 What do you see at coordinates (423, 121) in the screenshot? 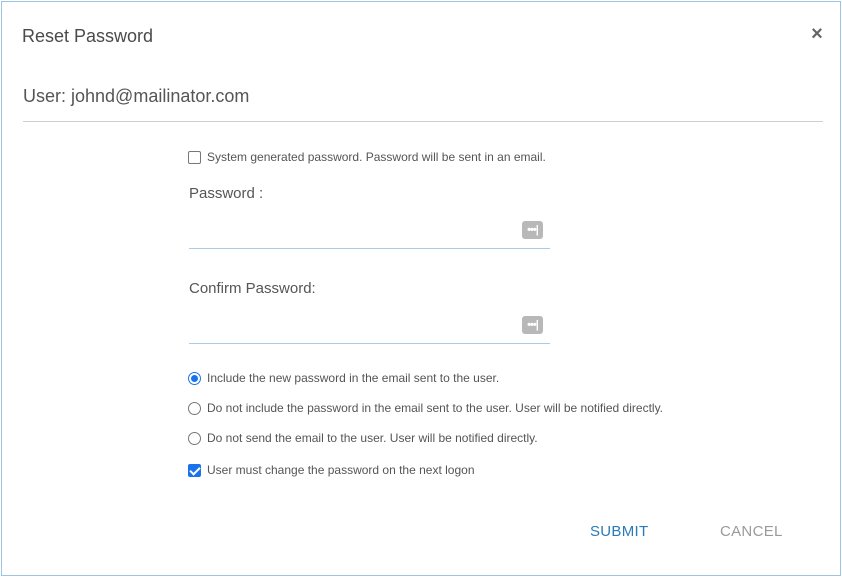
I see `divider` at bounding box center [423, 121].